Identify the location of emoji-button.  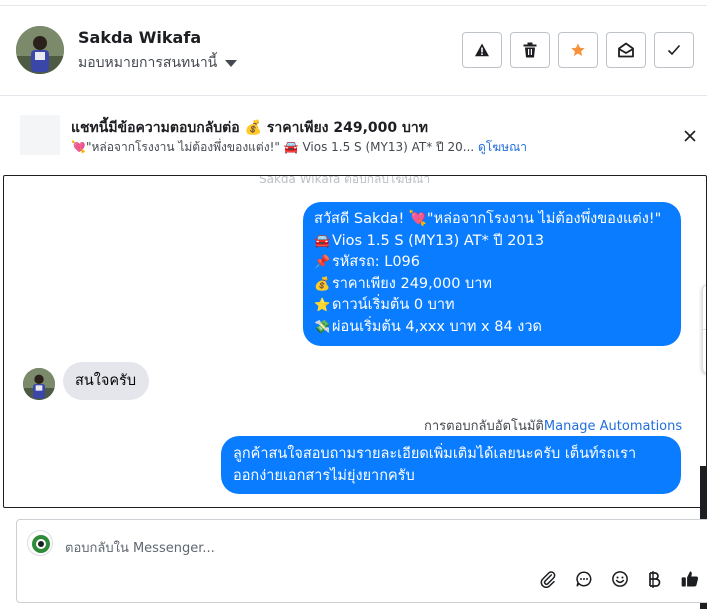
(620, 579).